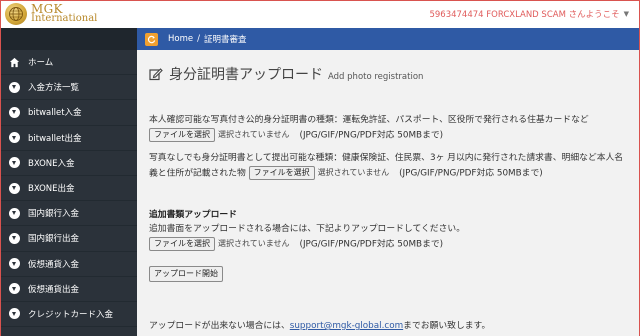 The width and height of the screenshot is (640, 336). What do you see at coordinates (376, 77) in the screenshot?
I see `page-subtitle: Add photo registration` at bounding box center [376, 77].